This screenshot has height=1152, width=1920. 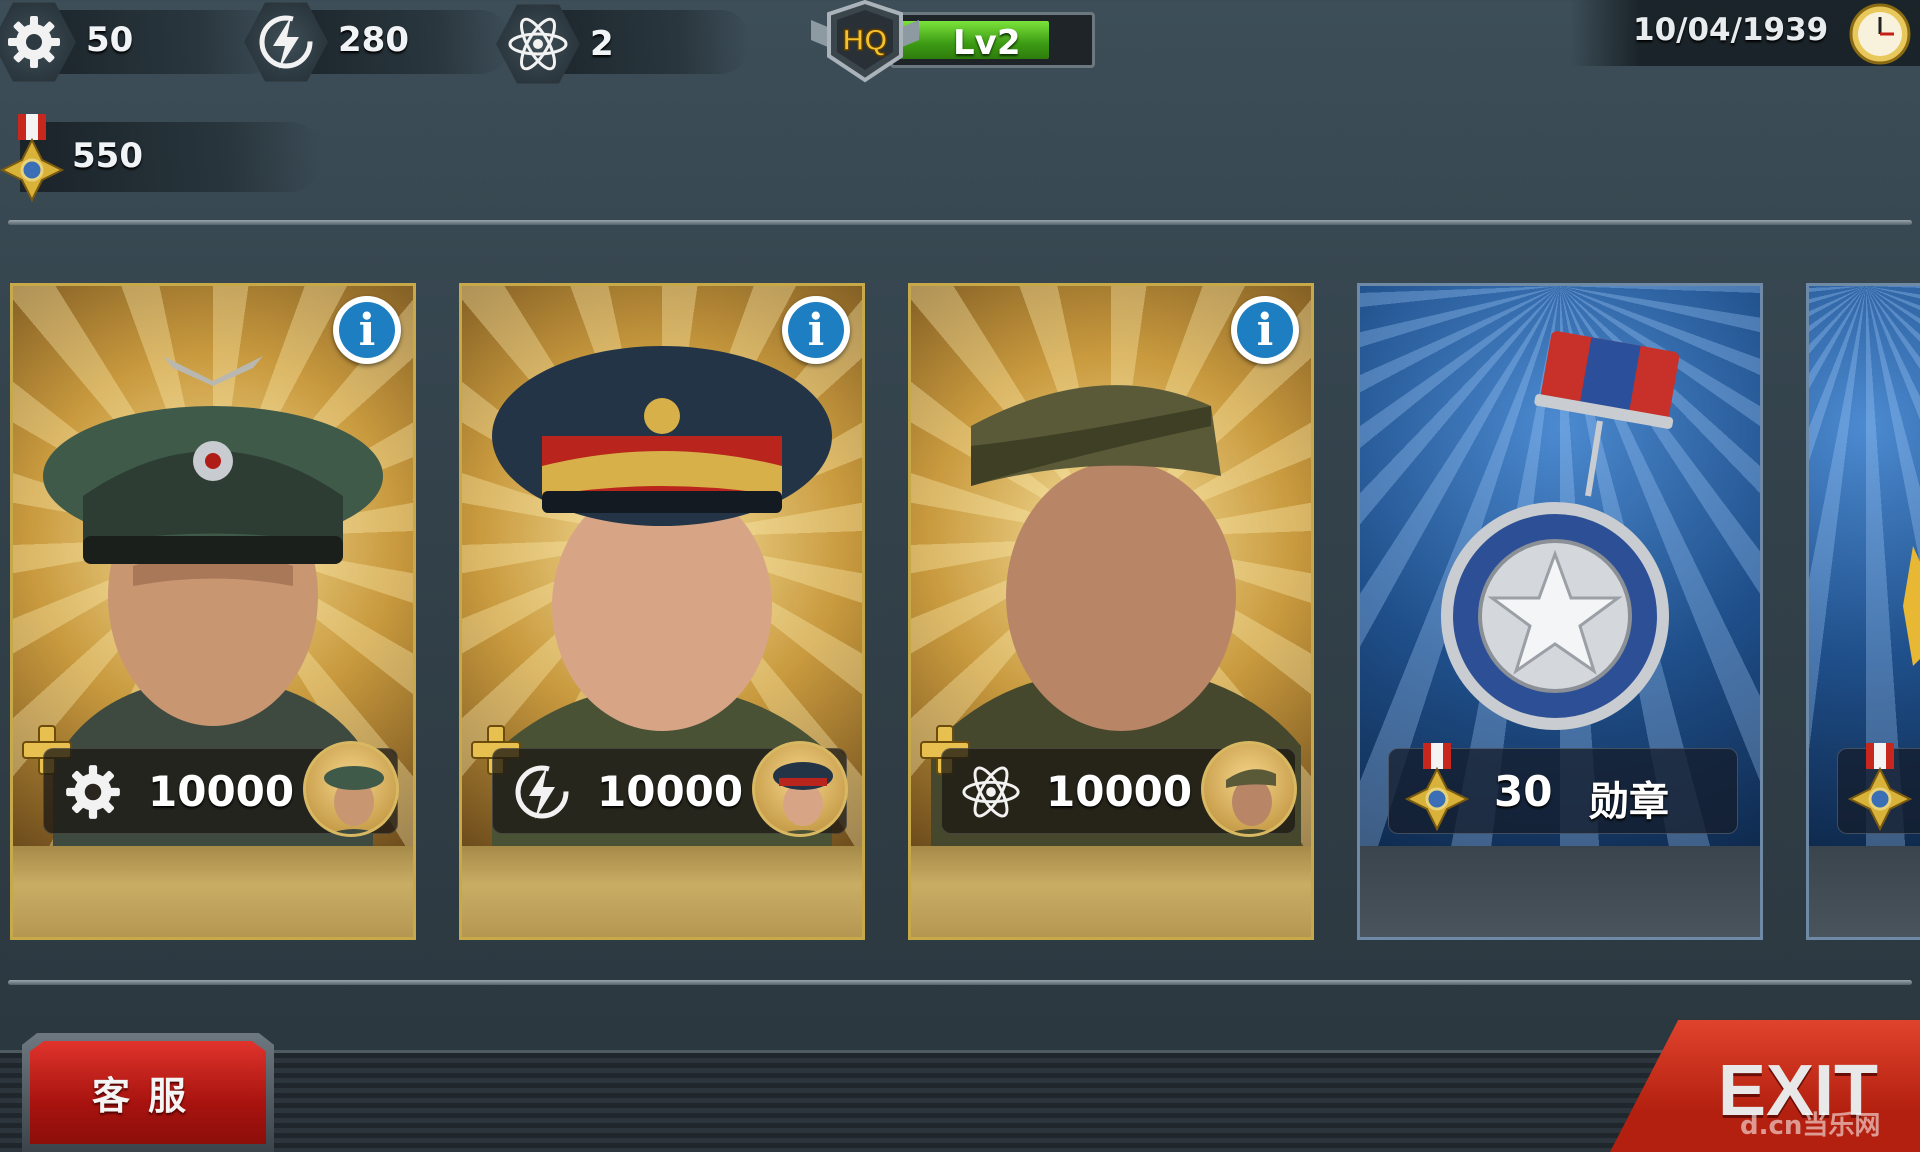 What do you see at coordinates (93, 792) in the screenshot?
I see `gear-icon` at bounding box center [93, 792].